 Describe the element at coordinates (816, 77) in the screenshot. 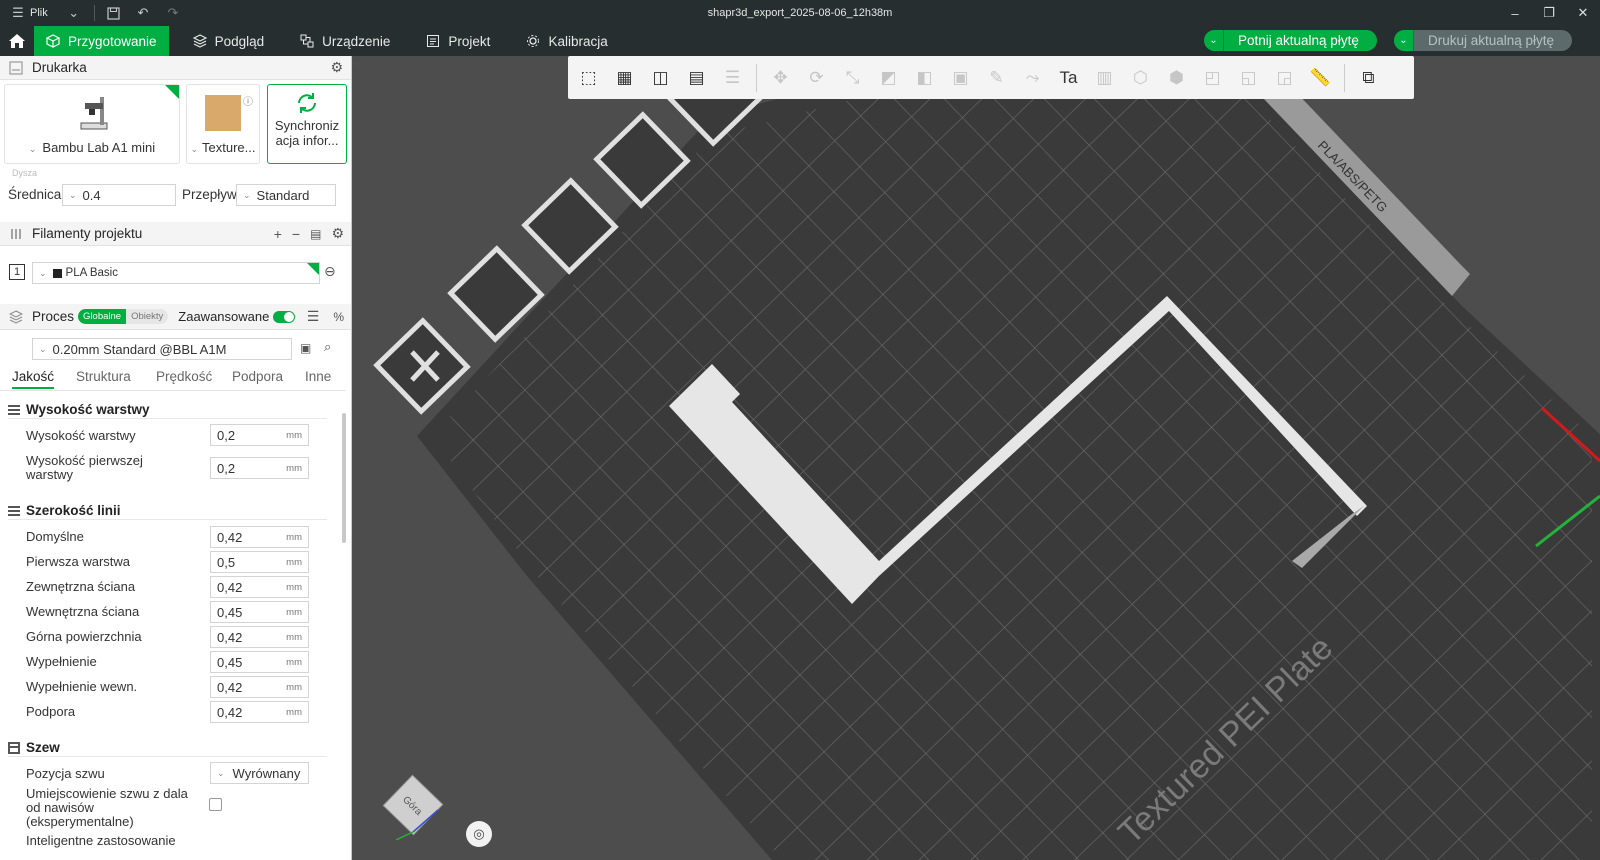

I see `rotate-icon: ⟳` at that location.